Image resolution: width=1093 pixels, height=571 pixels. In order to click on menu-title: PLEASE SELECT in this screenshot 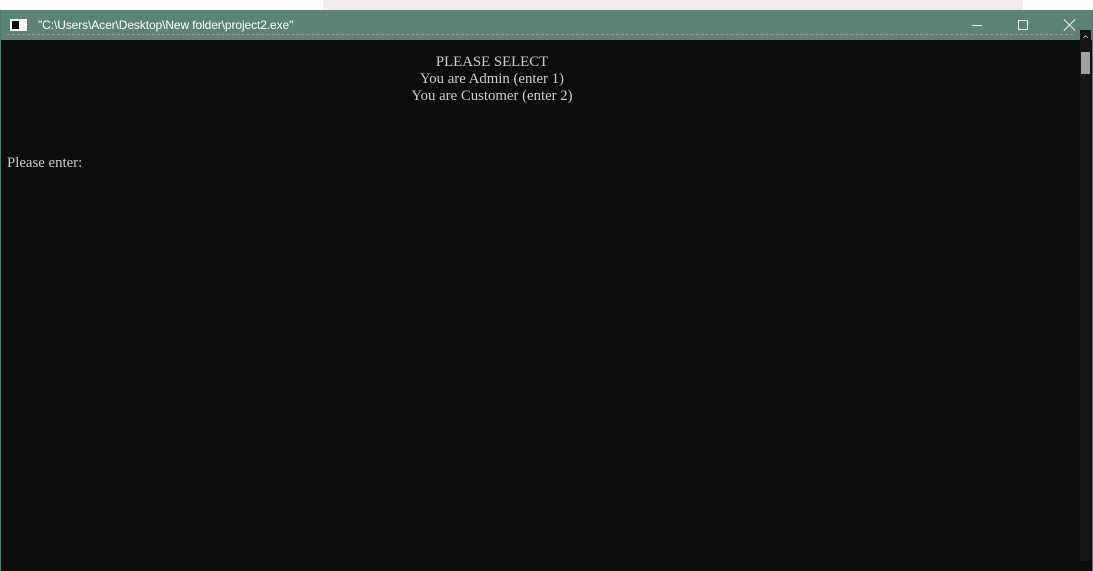, I will do `click(492, 62)`.